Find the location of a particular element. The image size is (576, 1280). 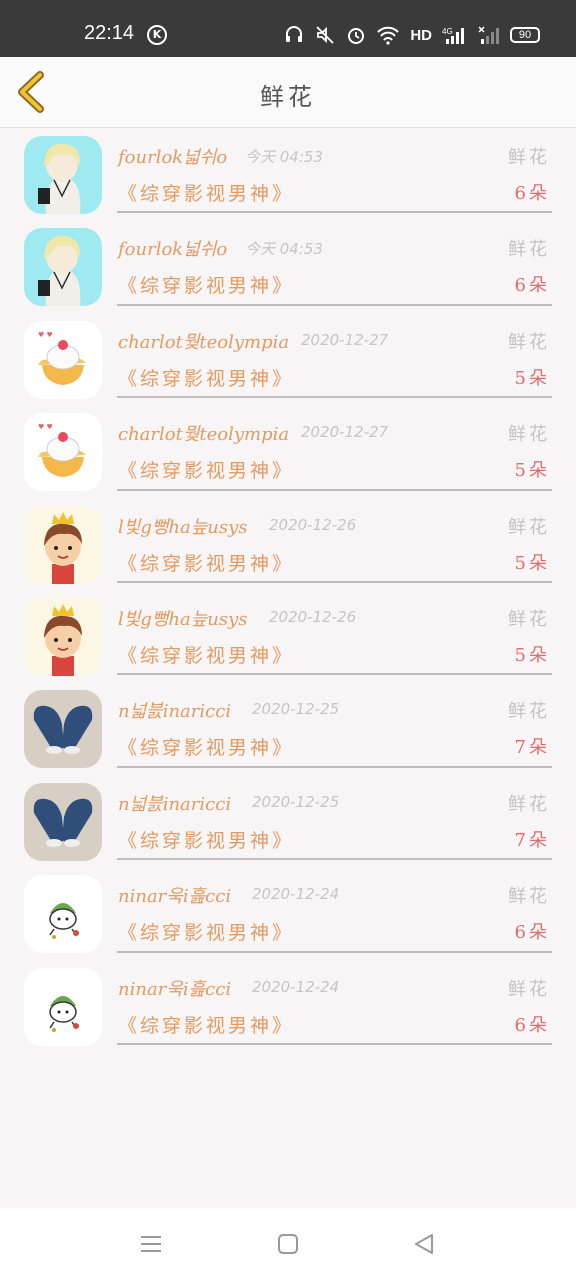

crown-boy-avatar-icon is located at coordinates (63, 636).